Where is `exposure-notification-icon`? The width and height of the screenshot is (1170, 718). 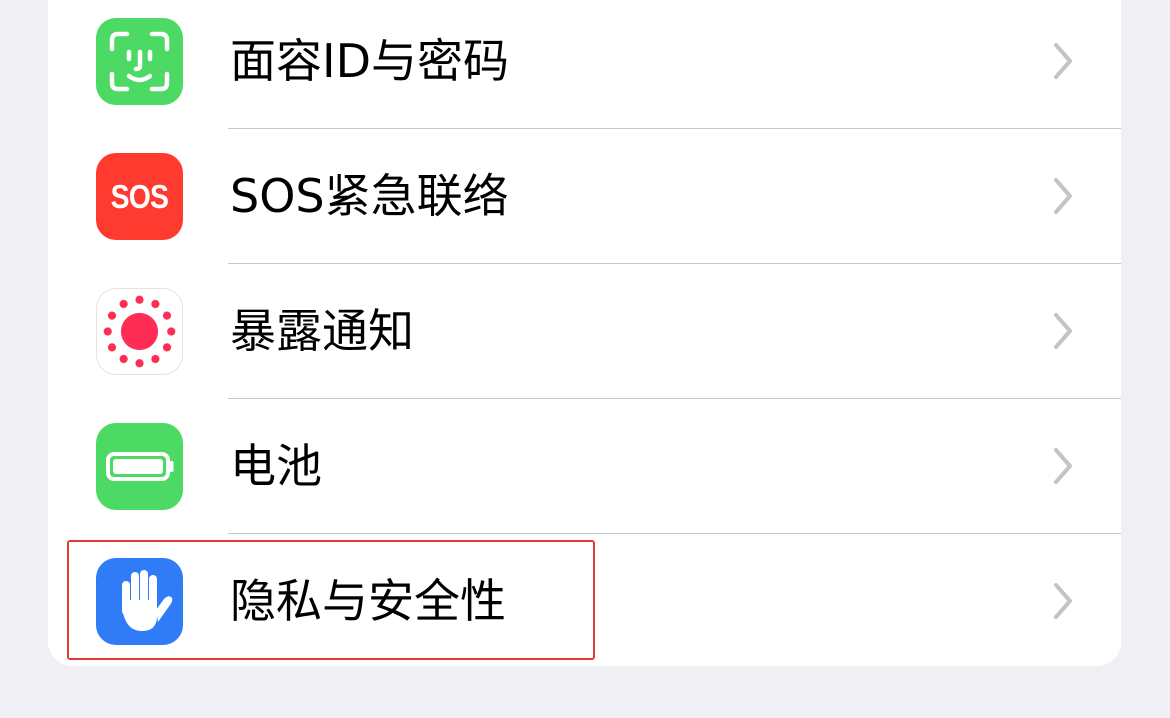
exposure-notification-icon is located at coordinates (139, 331).